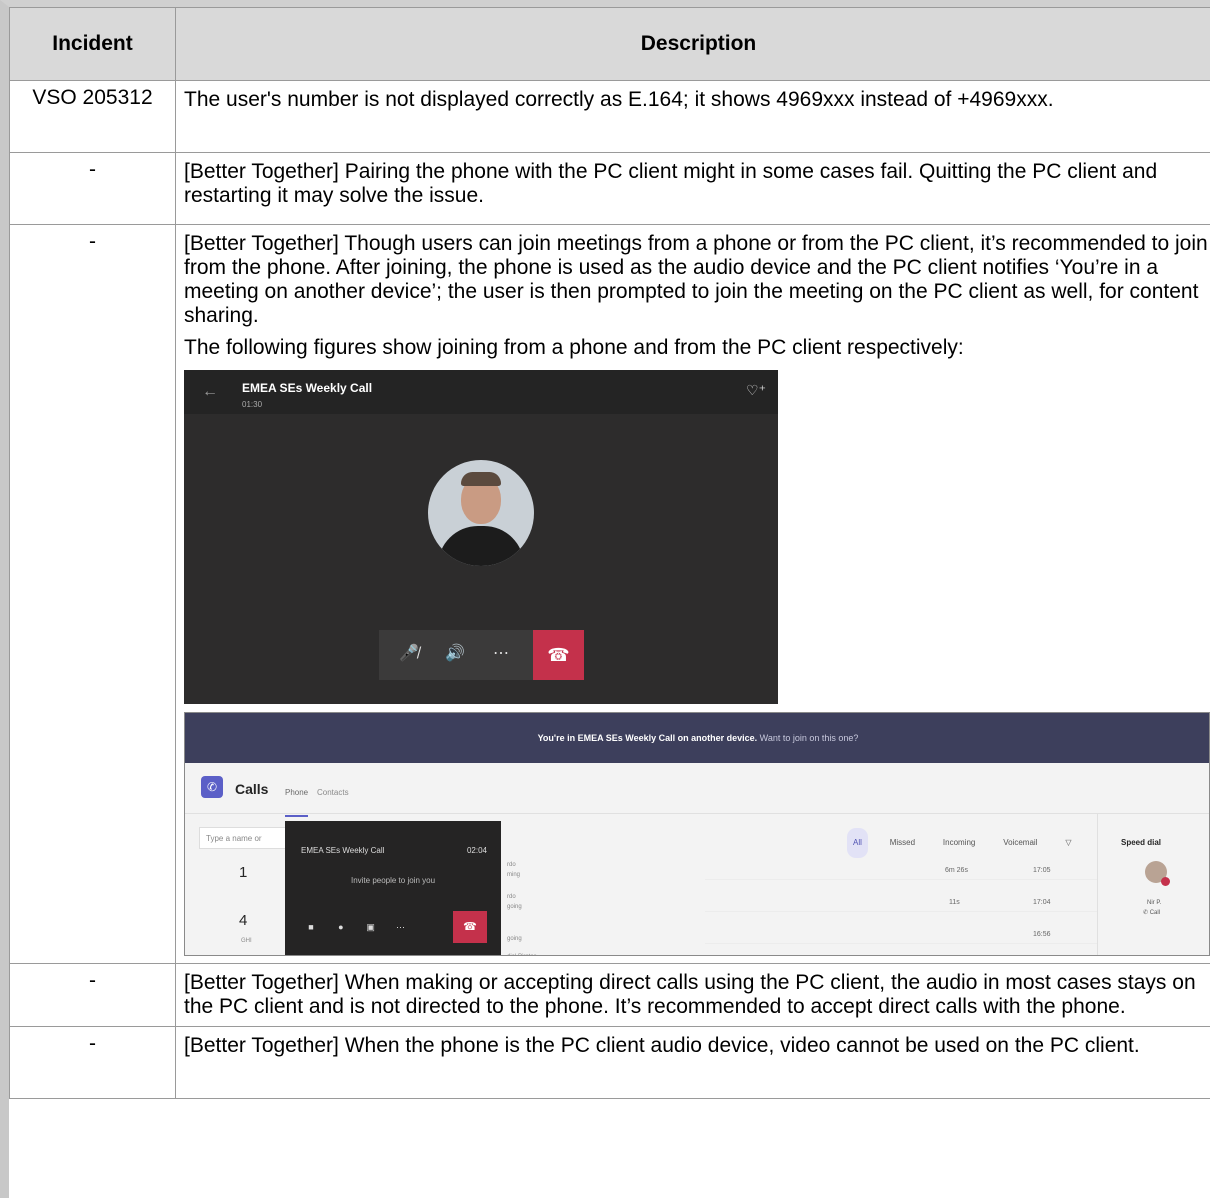 The height and width of the screenshot is (1198, 1210). What do you see at coordinates (252, 789) in the screenshot?
I see `calls-label: Calls` at bounding box center [252, 789].